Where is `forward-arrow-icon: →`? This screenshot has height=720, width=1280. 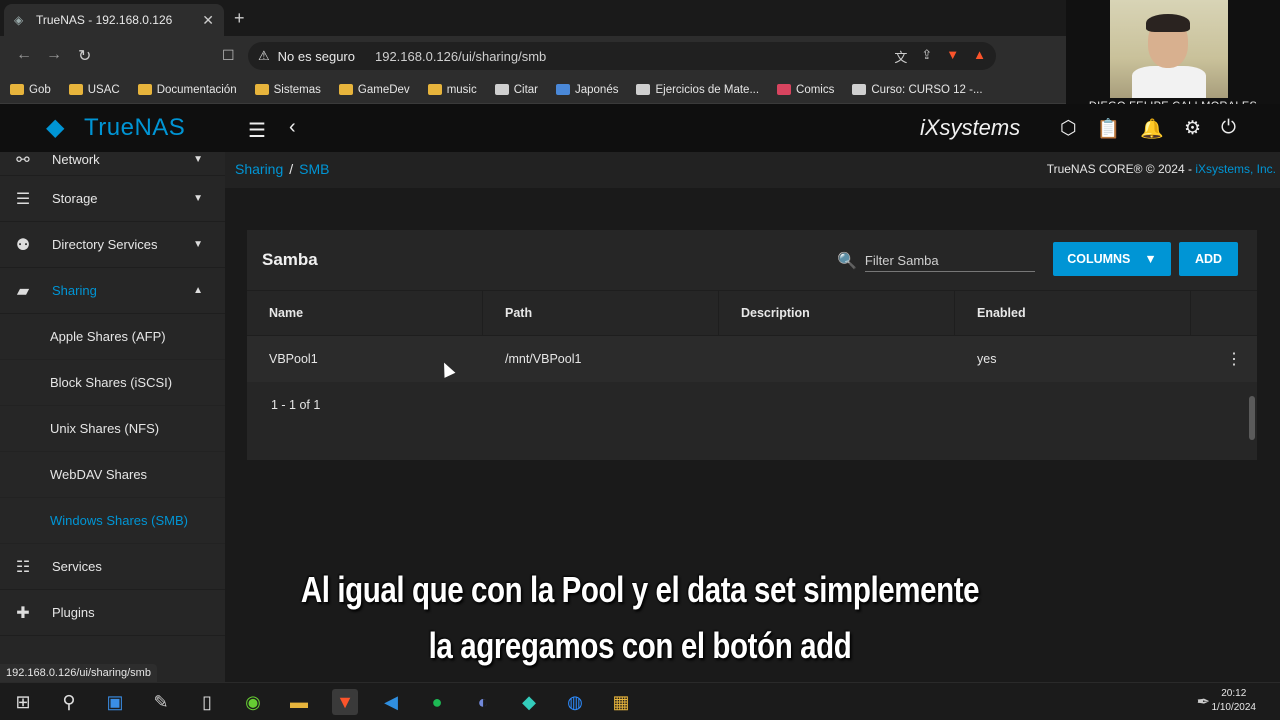
forward-arrow-icon: → is located at coordinates (54, 55).